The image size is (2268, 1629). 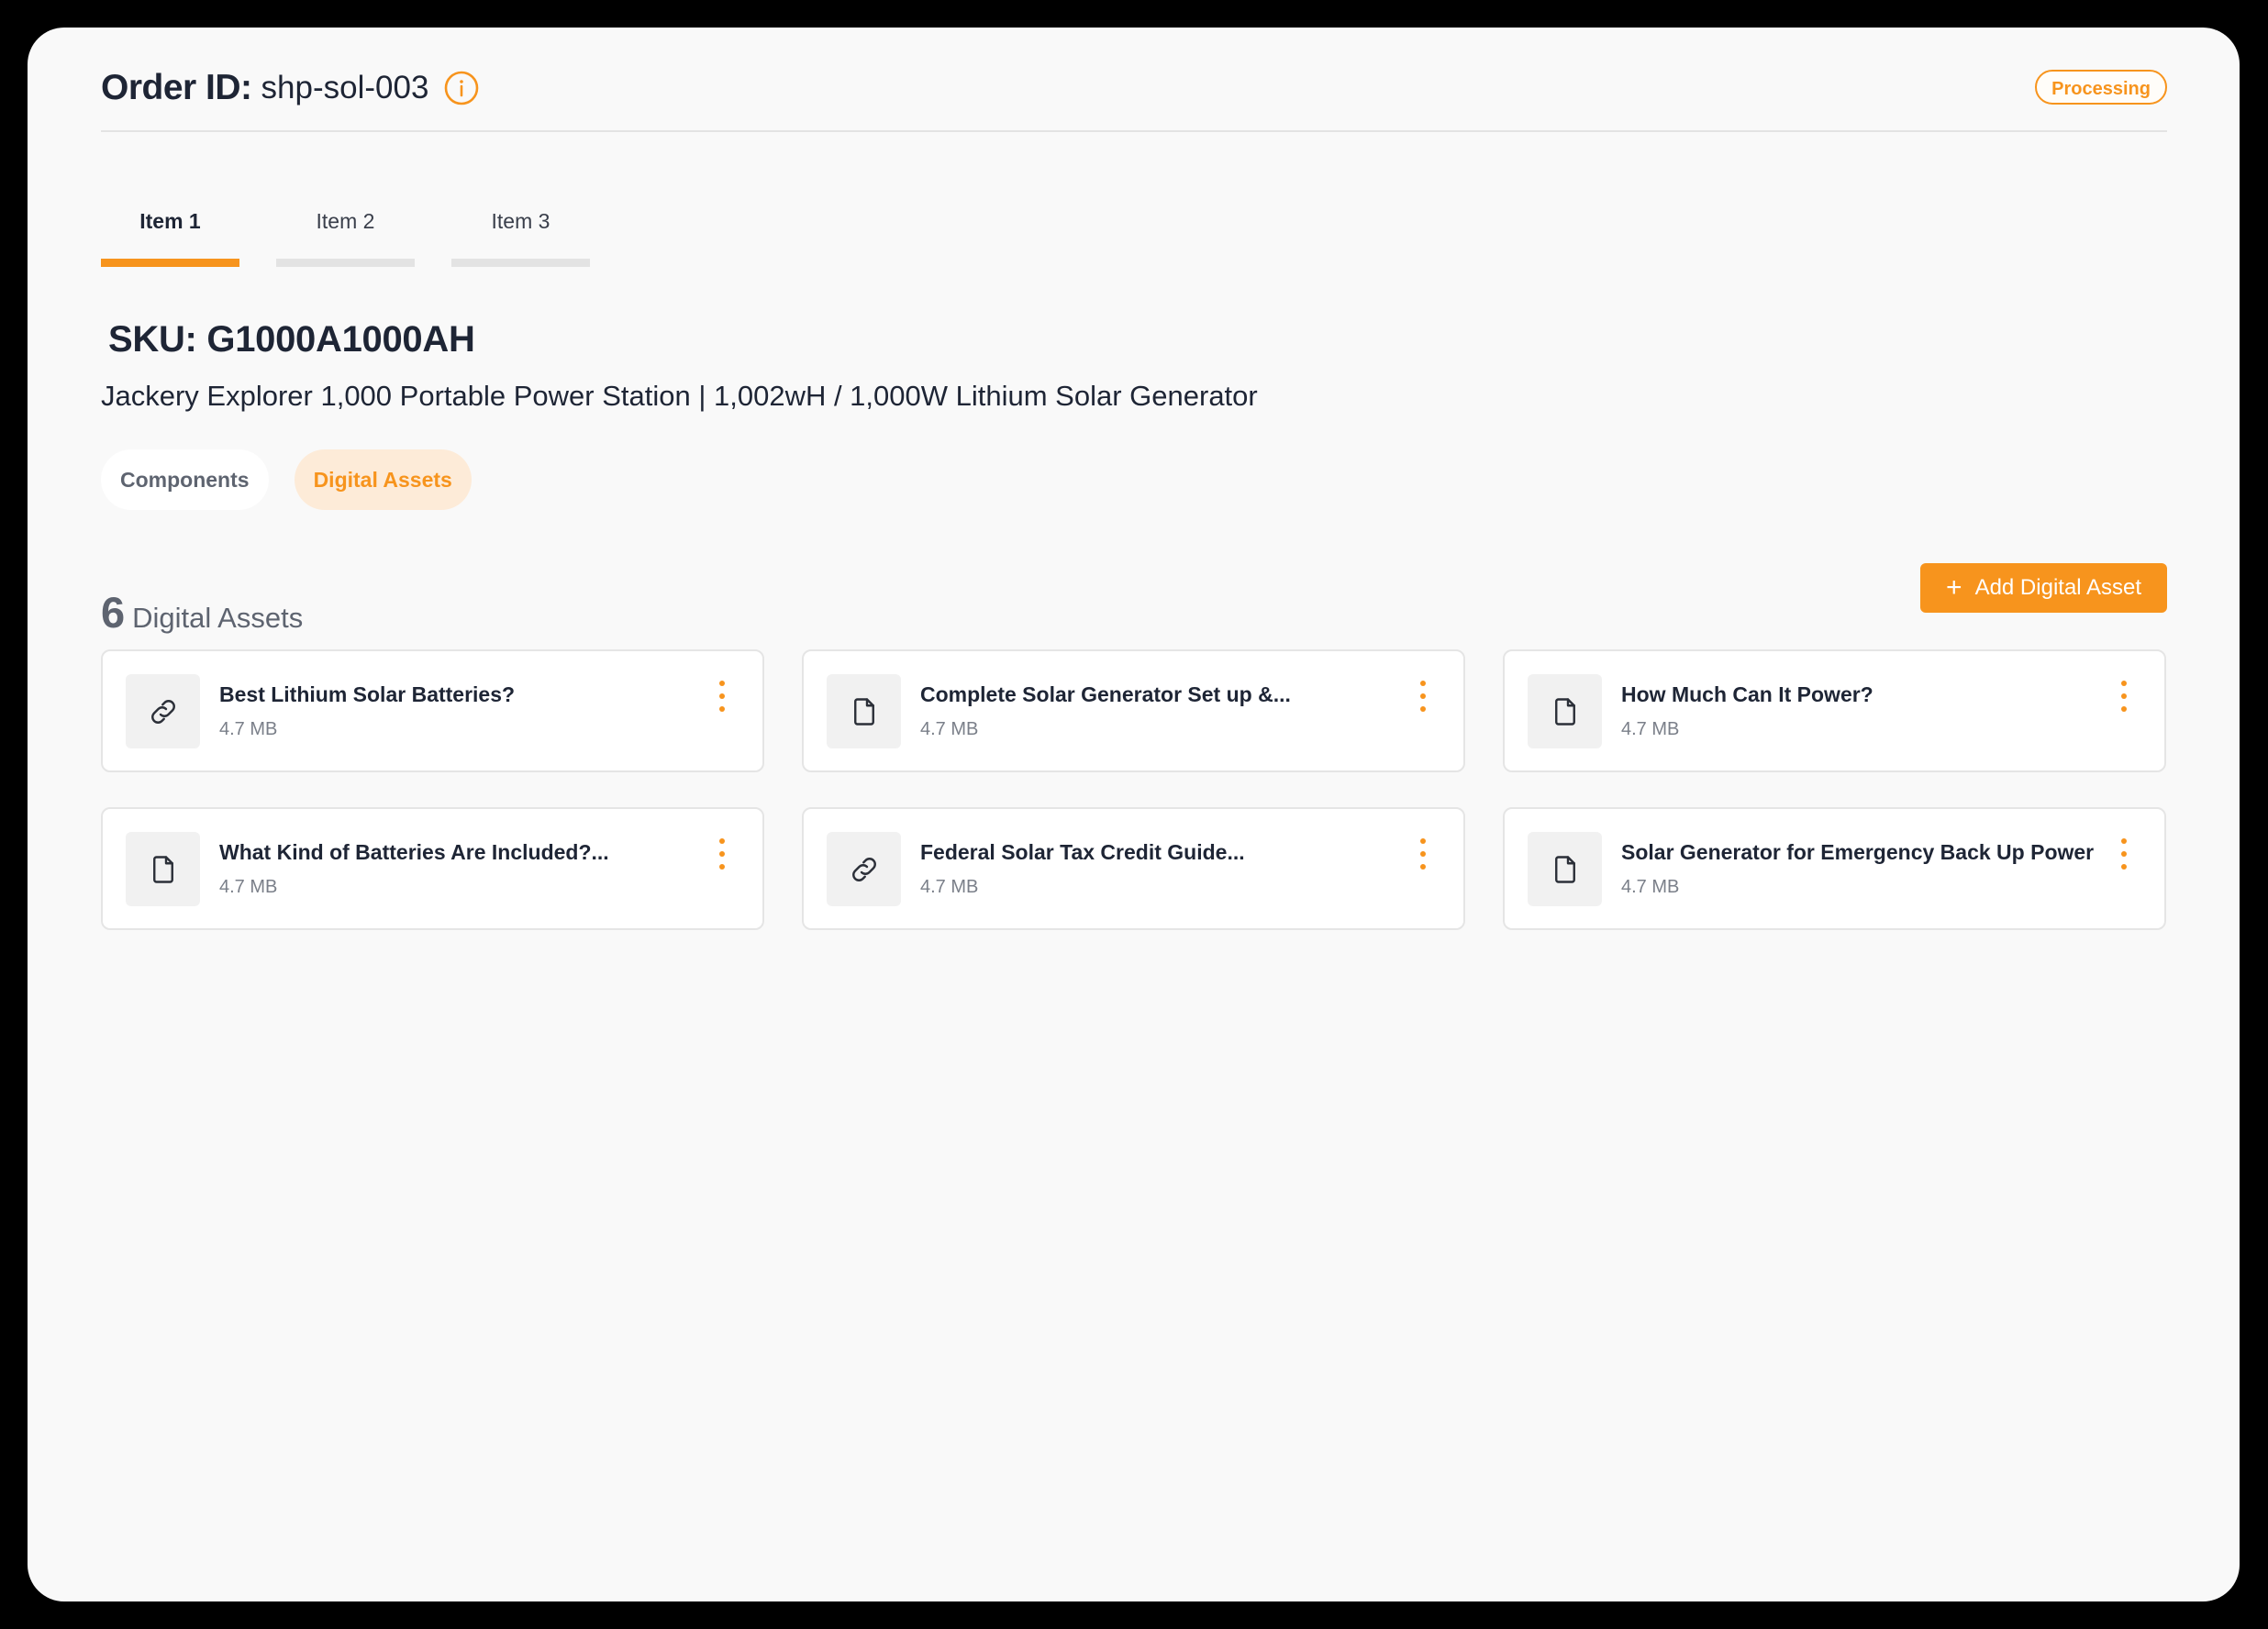 I want to click on view-toggle: Components Digital Assets, so click(x=286, y=479).